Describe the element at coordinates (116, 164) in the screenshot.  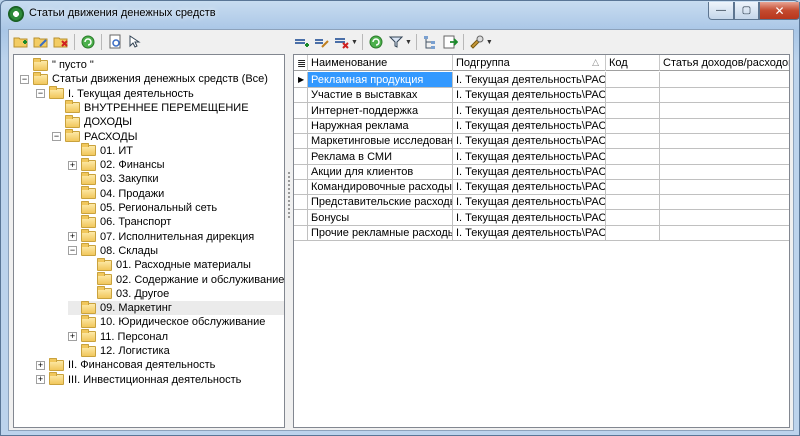
I see `tree-item: +02. Финансы` at that location.